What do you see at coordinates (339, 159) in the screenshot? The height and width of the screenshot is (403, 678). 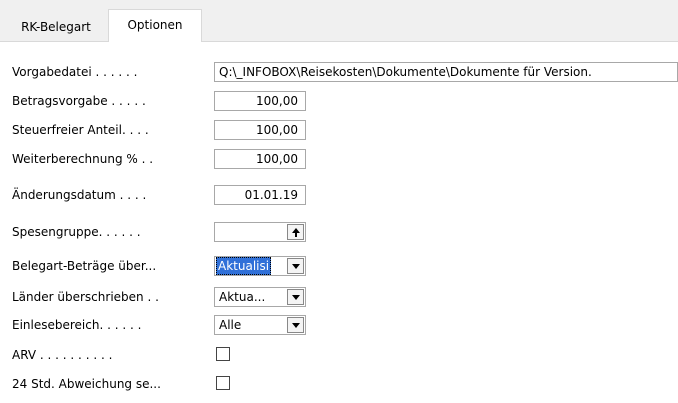 I see `row-weiterberechnung: Weiterberechnung % . . 100,00` at bounding box center [339, 159].